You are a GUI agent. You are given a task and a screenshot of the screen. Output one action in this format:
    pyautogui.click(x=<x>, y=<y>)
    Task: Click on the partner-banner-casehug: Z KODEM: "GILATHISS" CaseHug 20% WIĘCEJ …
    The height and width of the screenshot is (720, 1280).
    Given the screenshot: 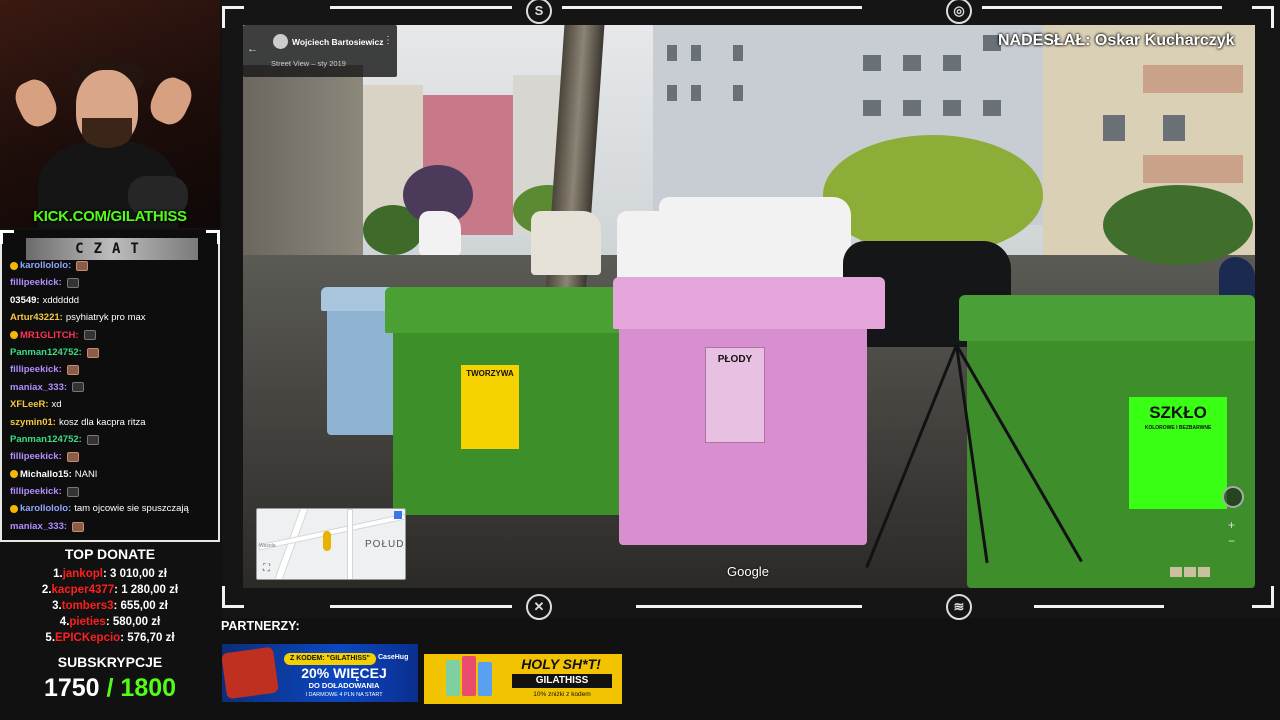 What is the action you would take?
    pyautogui.click(x=320, y=673)
    